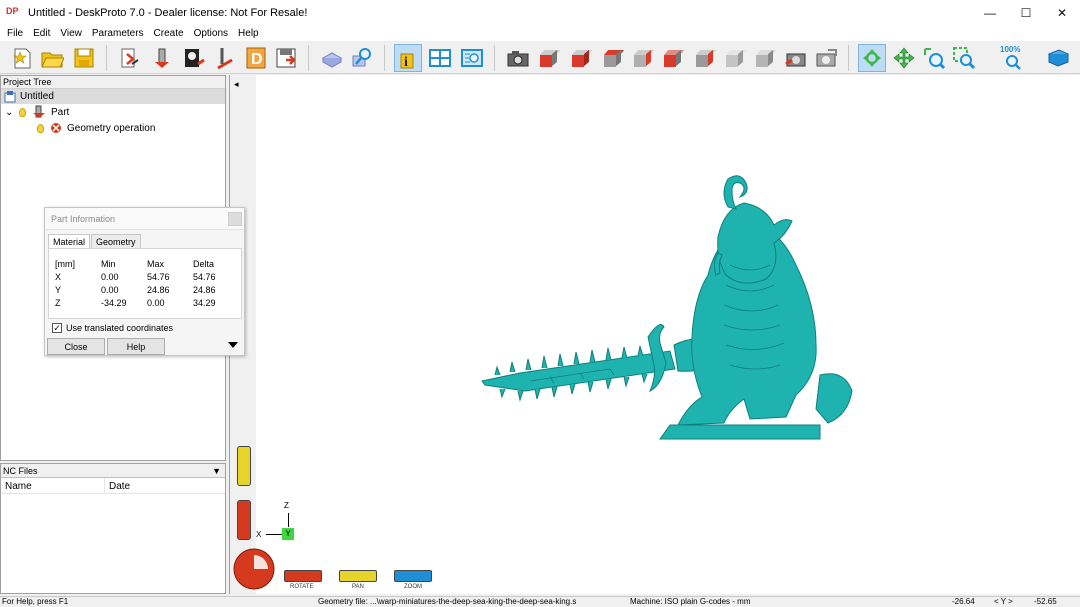  I want to click on view-front-icon, so click(548, 58).